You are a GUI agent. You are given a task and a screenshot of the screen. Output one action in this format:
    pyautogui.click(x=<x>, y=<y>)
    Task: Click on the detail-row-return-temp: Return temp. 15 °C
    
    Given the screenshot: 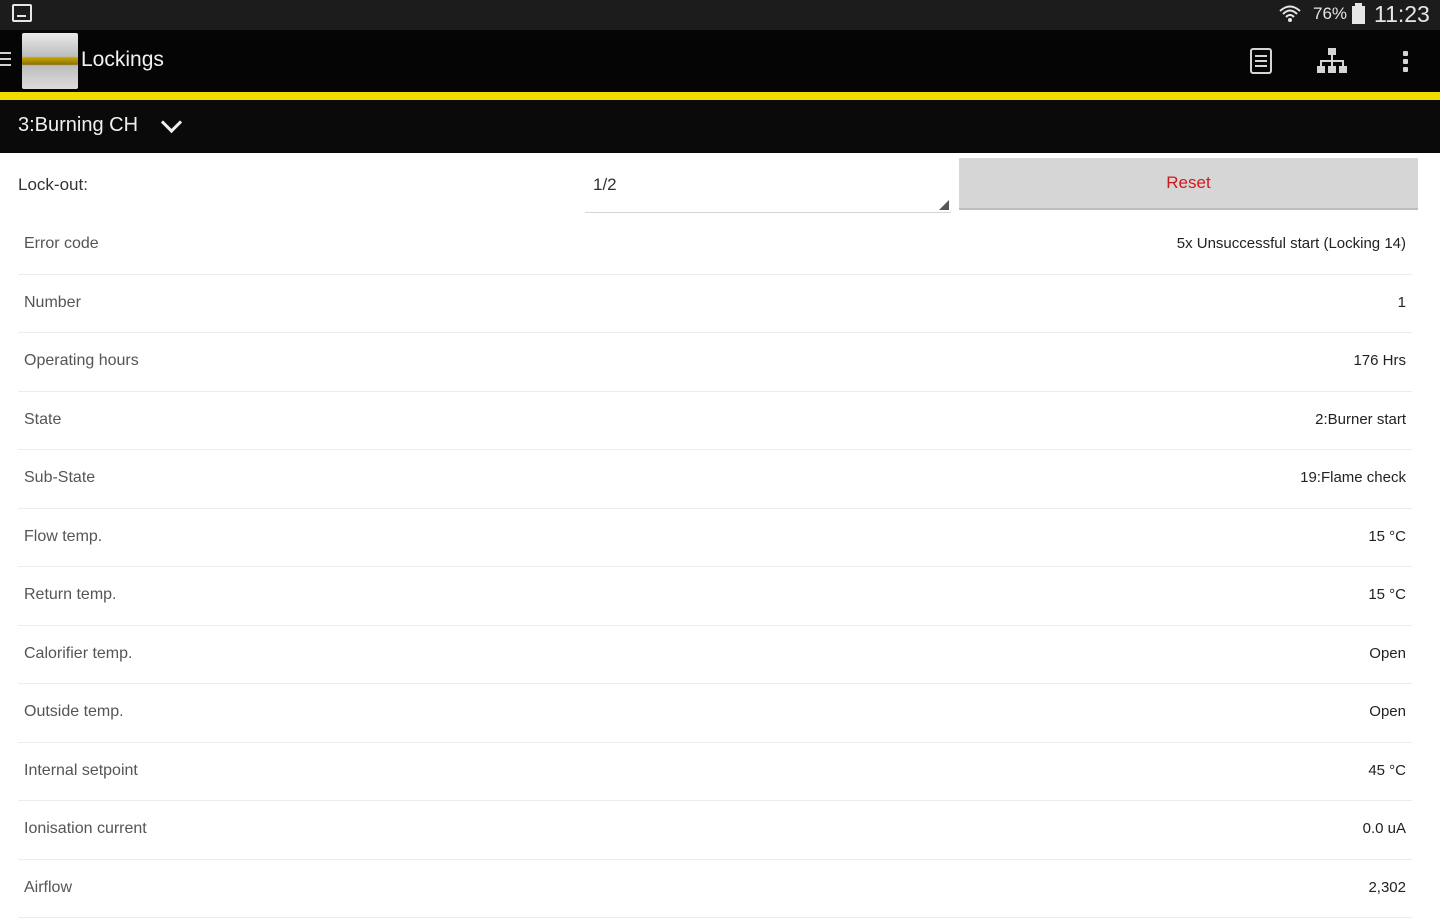 What is the action you would take?
    pyautogui.click(x=715, y=596)
    